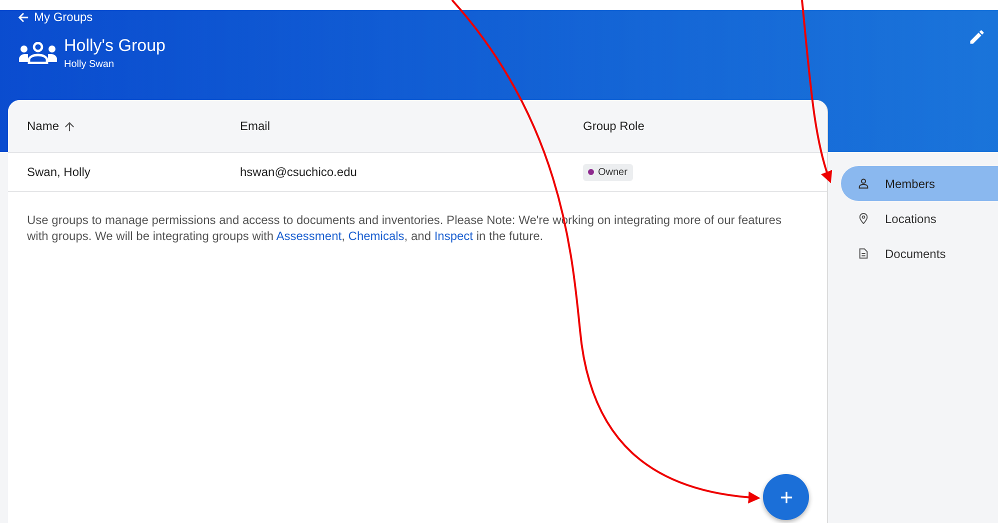  What do you see at coordinates (919, 183) in the screenshot?
I see `sidebar-item: Members` at bounding box center [919, 183].